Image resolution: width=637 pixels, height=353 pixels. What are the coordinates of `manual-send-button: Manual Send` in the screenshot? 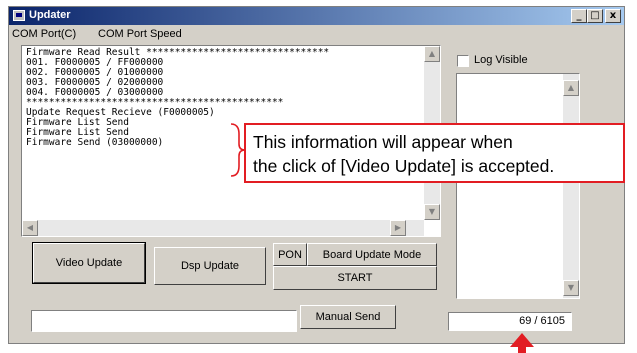 It's located at (348, 317).